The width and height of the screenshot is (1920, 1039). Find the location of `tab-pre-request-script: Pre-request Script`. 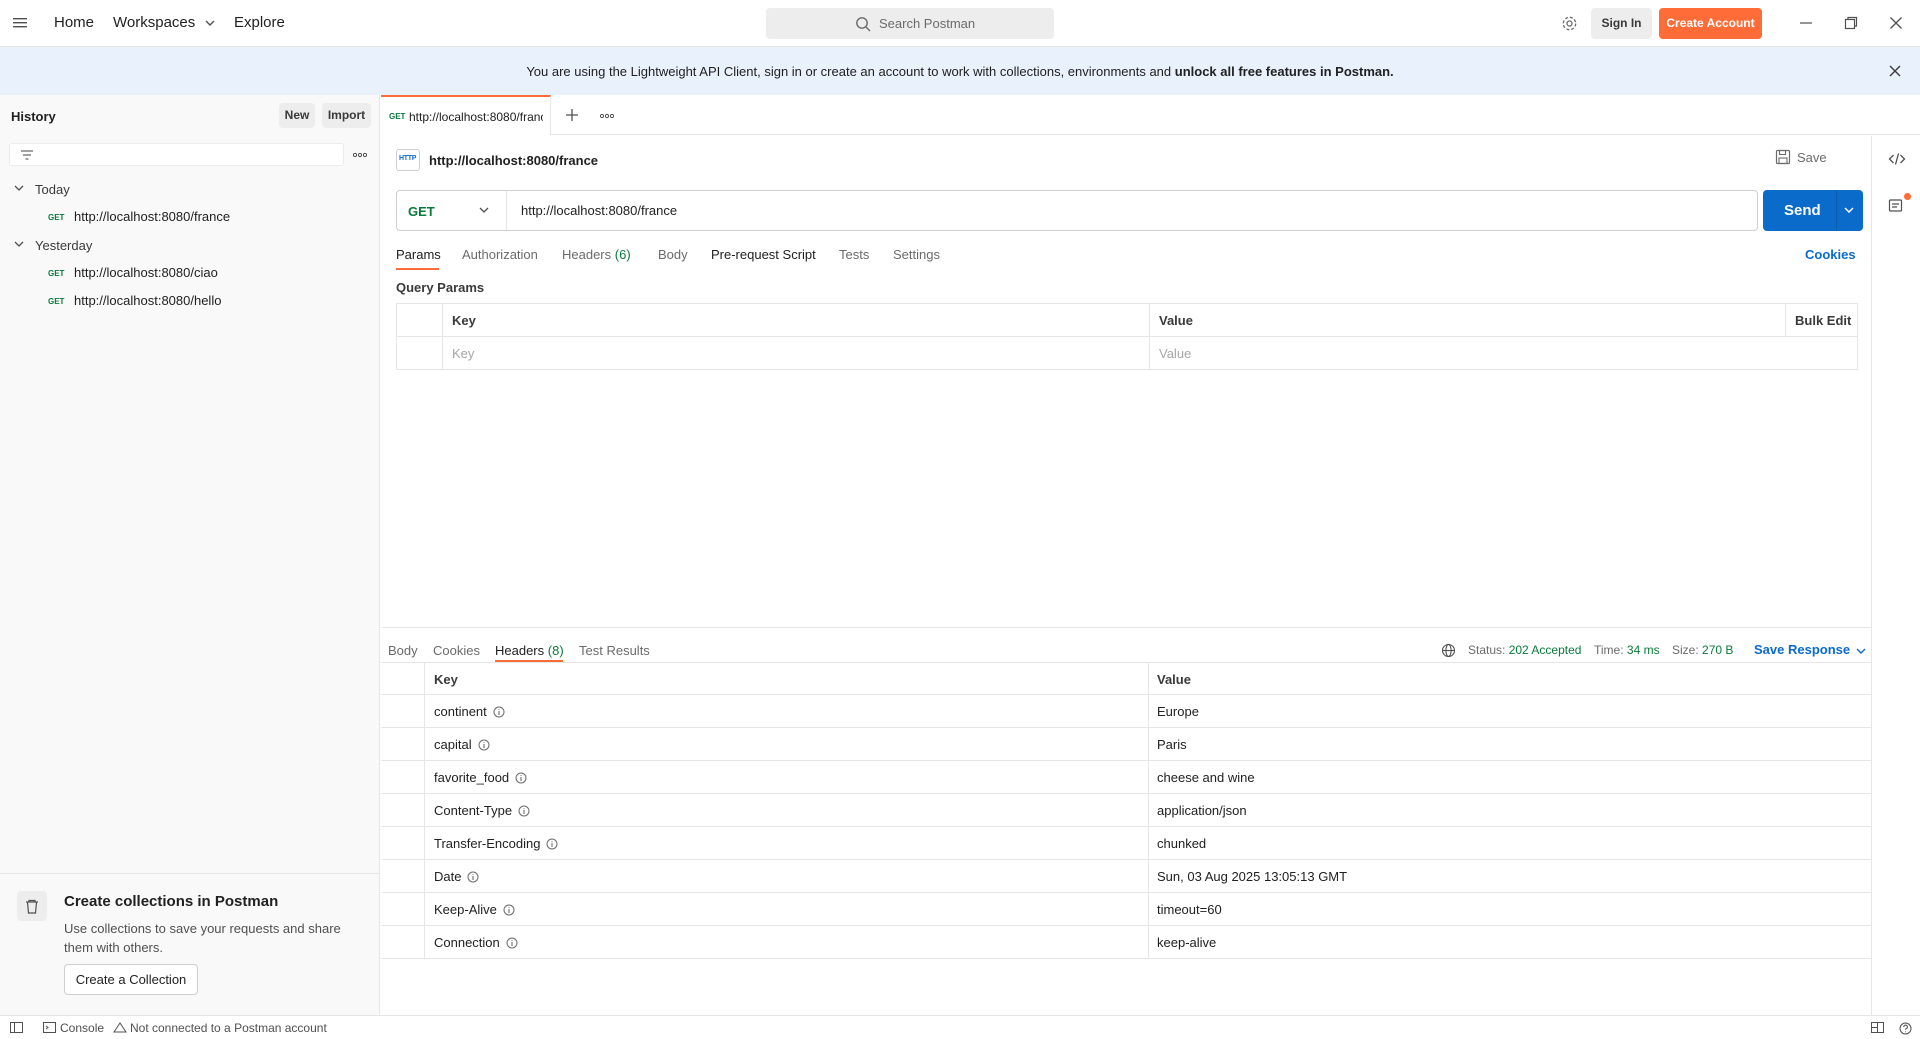

tab-pre-request-script: Pre-request Script is located at coordinates (763, 254).